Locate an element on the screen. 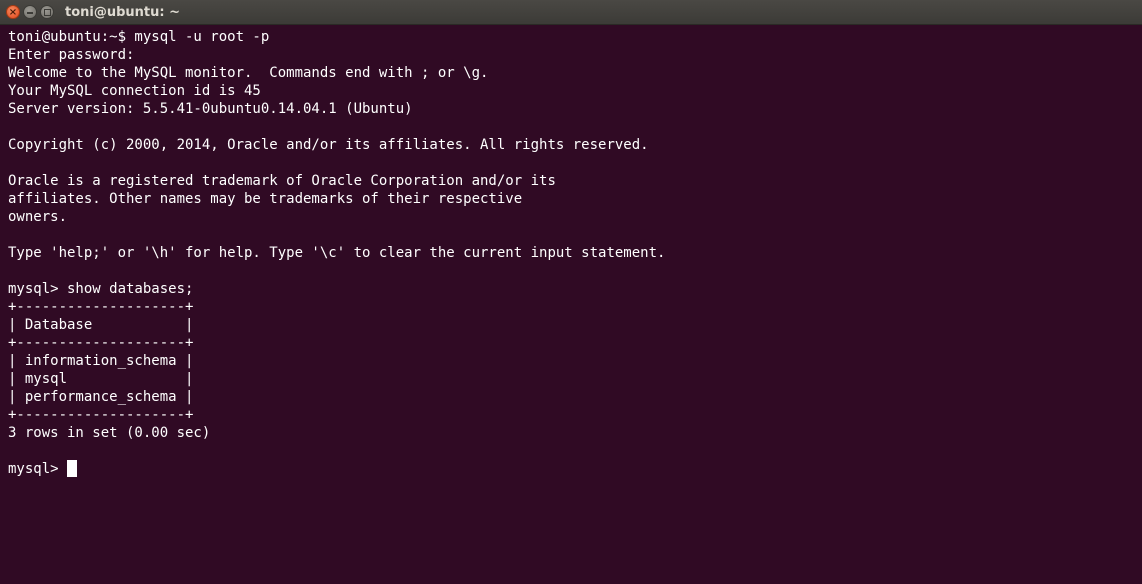 This screenshot has width=1142, height=584. minimize-icon is located at coordinates (30, 13).